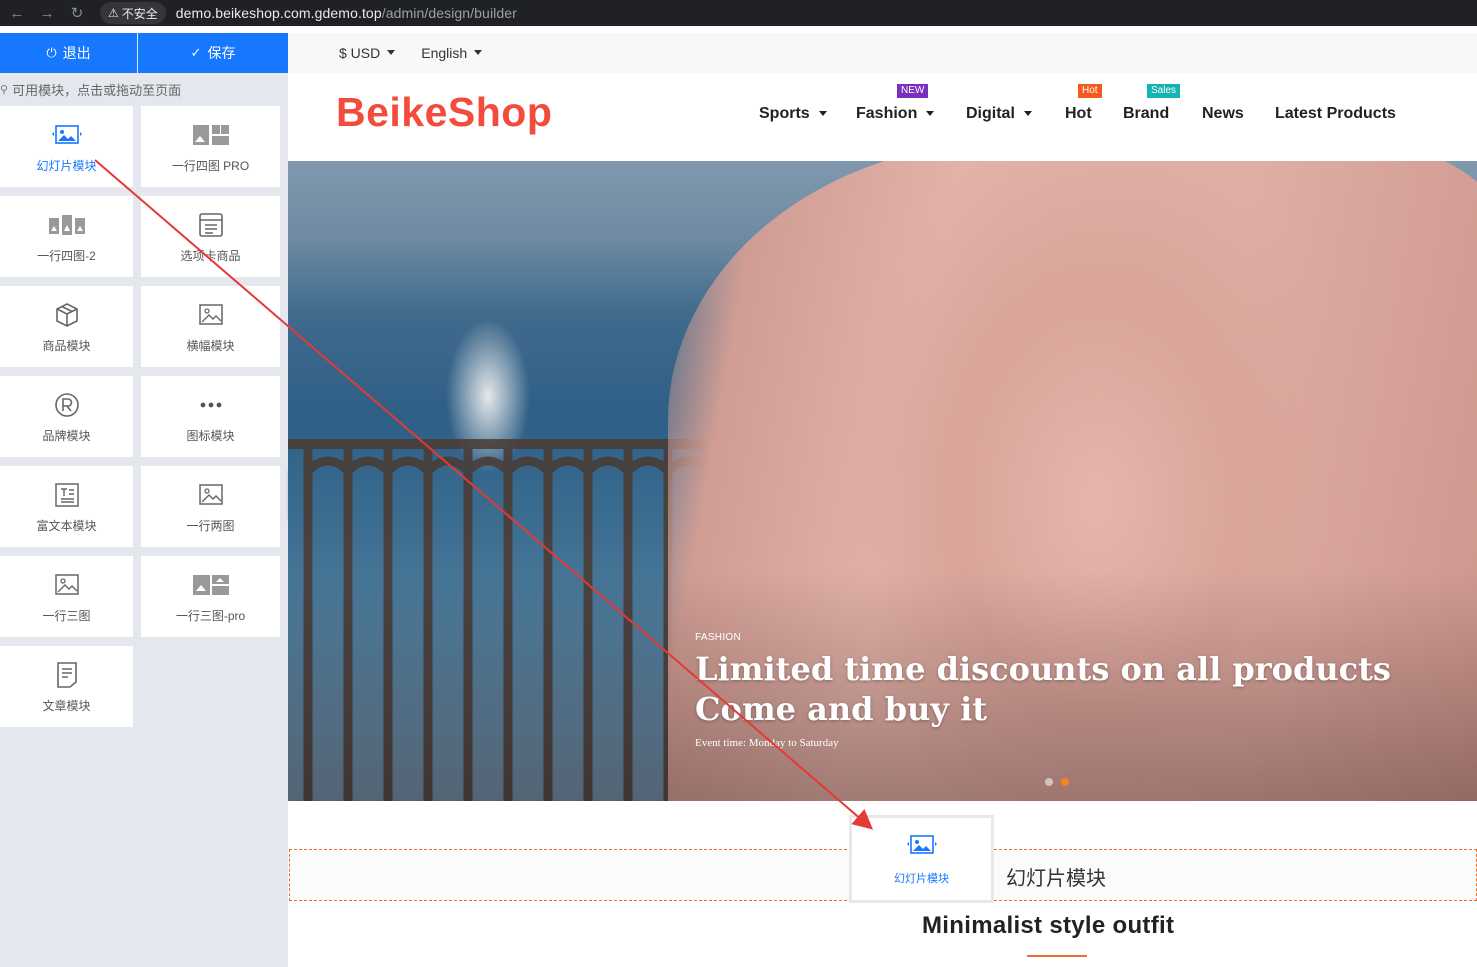 This screenshot has height=967, width=1477. I want to click on menu-label: Sports, so click(784, 113).